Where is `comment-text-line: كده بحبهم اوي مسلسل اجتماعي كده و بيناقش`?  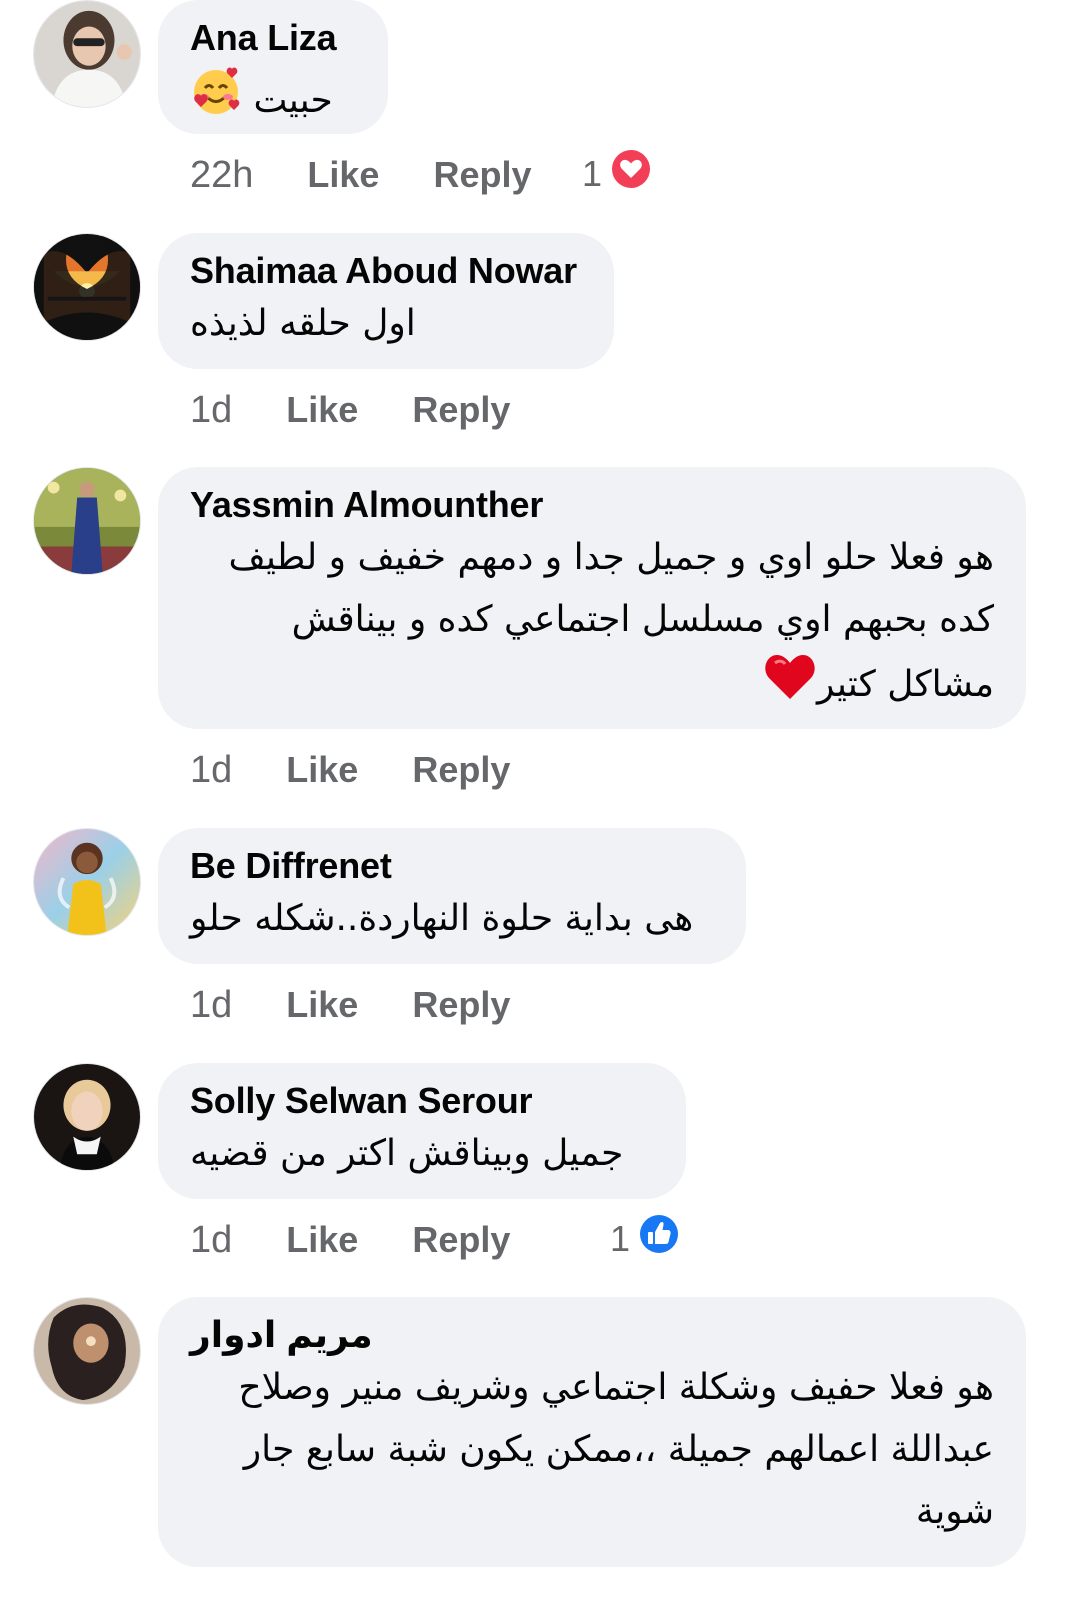 comment-text-line: كده بحبهم اوي مسلسل اجتماعي كده و بيناقش is located at coordinates (642, 619).